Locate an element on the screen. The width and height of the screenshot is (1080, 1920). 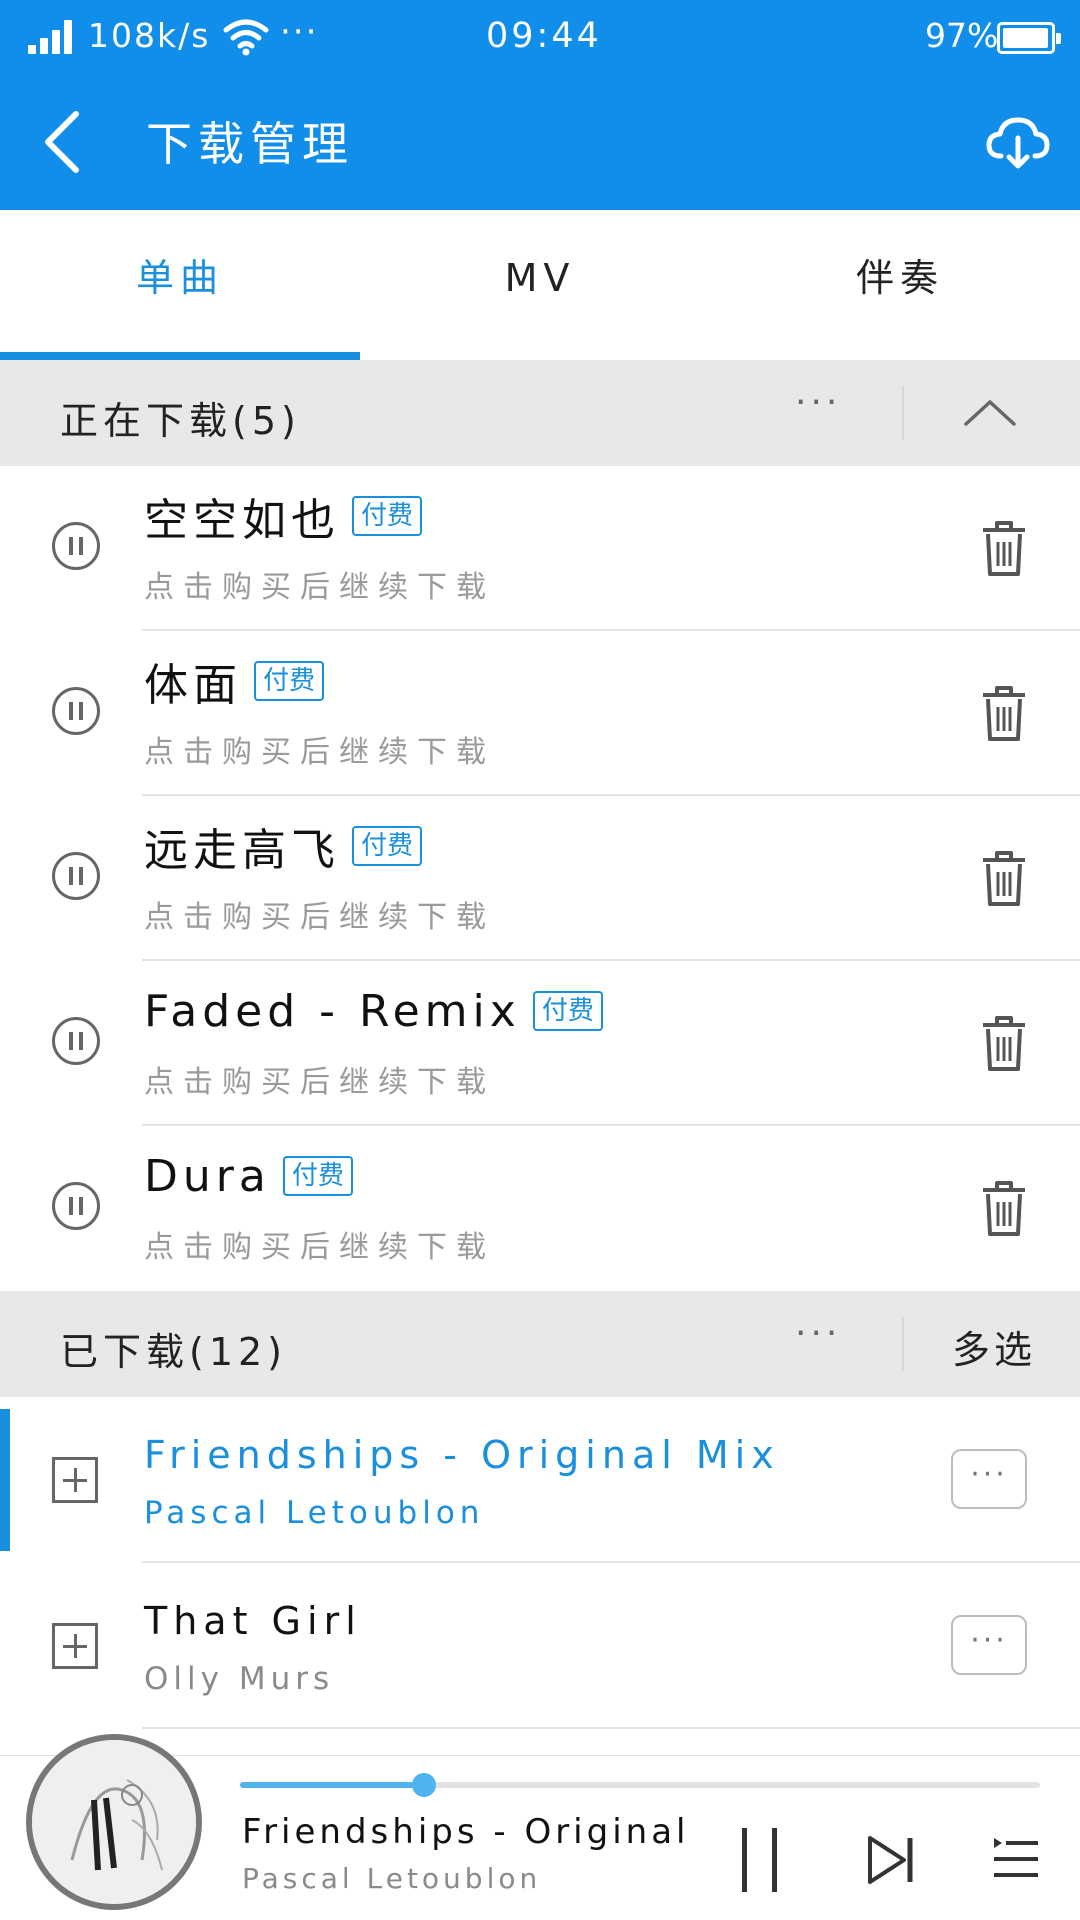
song-artist: Pascal Letoublon is located at coordinates (314, 1513).